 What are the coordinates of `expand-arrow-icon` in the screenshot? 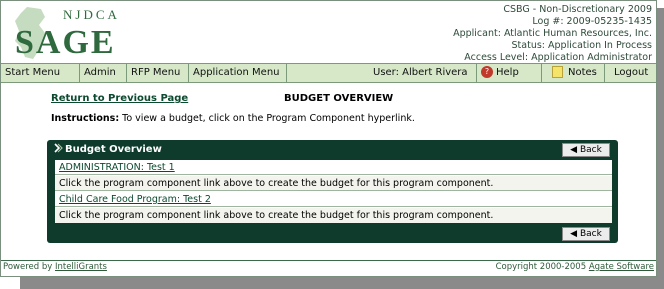 It's located at (58, 148).